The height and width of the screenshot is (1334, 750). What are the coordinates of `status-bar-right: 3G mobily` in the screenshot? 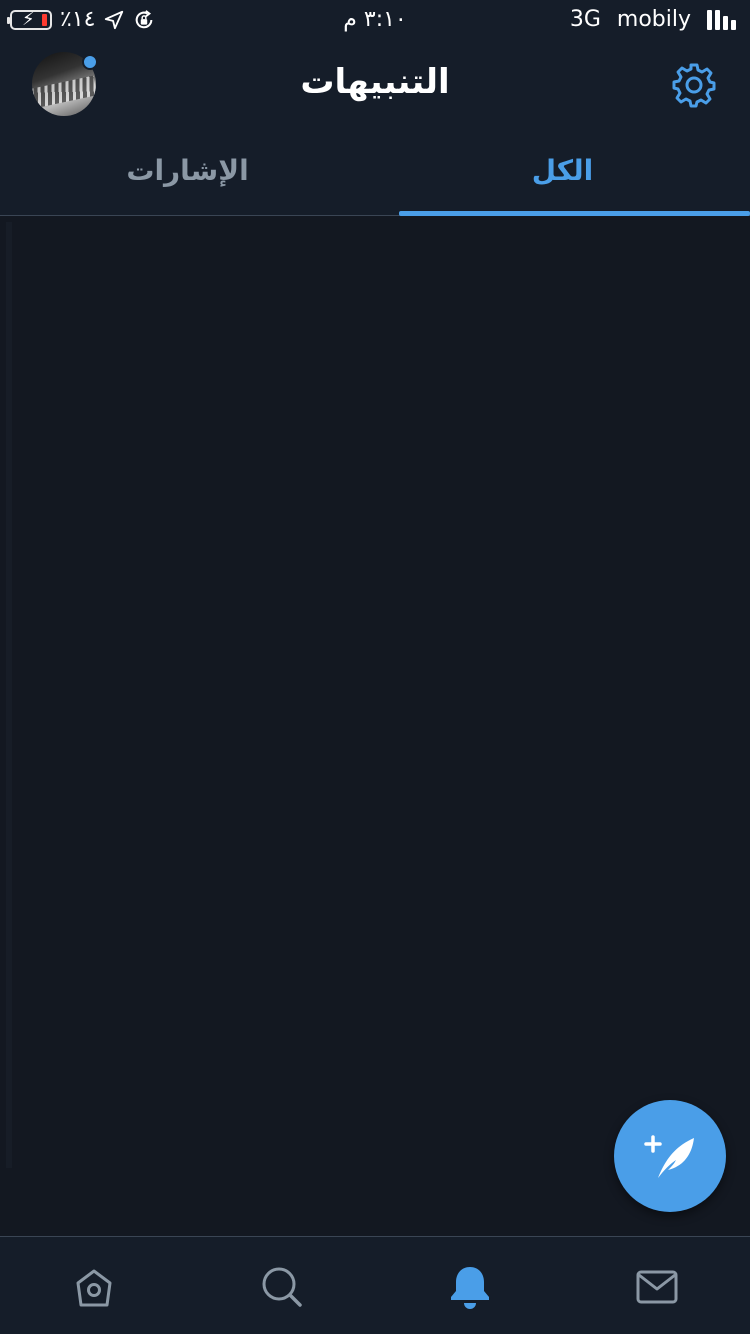 It's located at (653, 20).